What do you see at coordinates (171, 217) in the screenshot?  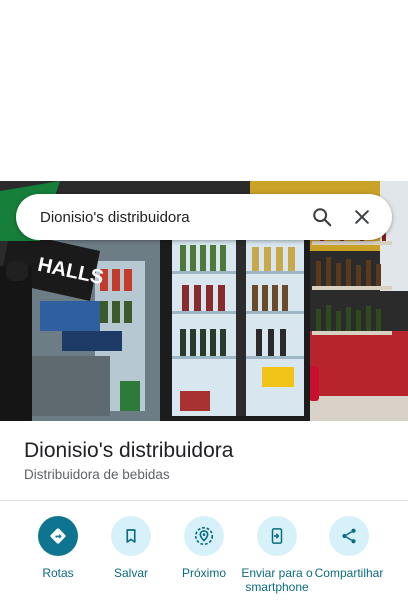 I see `search-input: Dionisio's distribuidora` at bounding box center [171, 217].